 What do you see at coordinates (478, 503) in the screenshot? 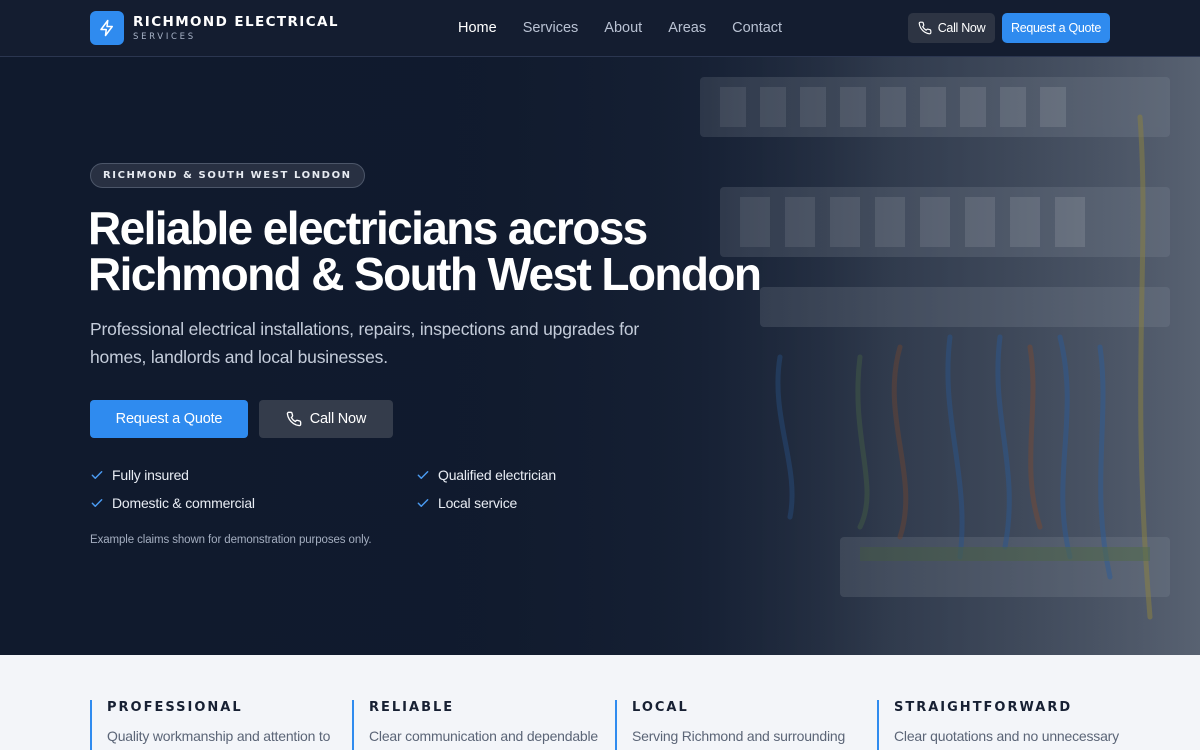
I see `feature-label: Local service` at bounding box center [478, 503].